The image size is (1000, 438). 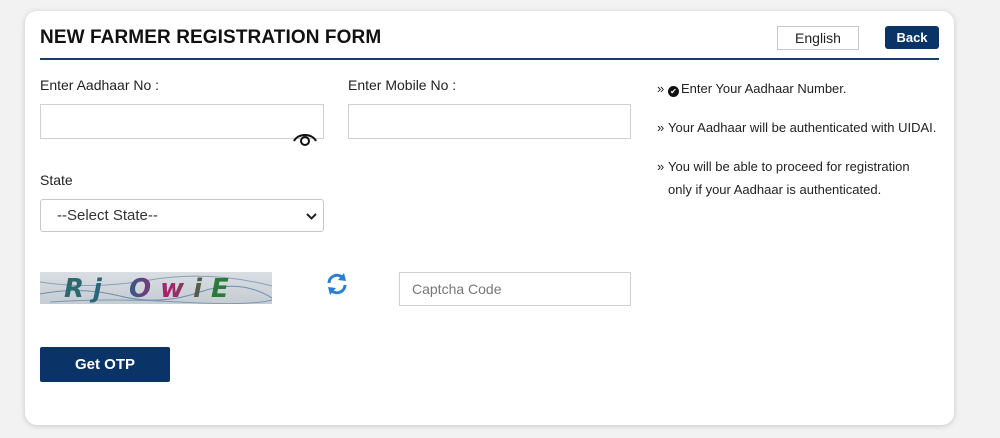 I want to click on page-title: NEW FARMER REGISTRATION FORM, so click(x=211, y=37).